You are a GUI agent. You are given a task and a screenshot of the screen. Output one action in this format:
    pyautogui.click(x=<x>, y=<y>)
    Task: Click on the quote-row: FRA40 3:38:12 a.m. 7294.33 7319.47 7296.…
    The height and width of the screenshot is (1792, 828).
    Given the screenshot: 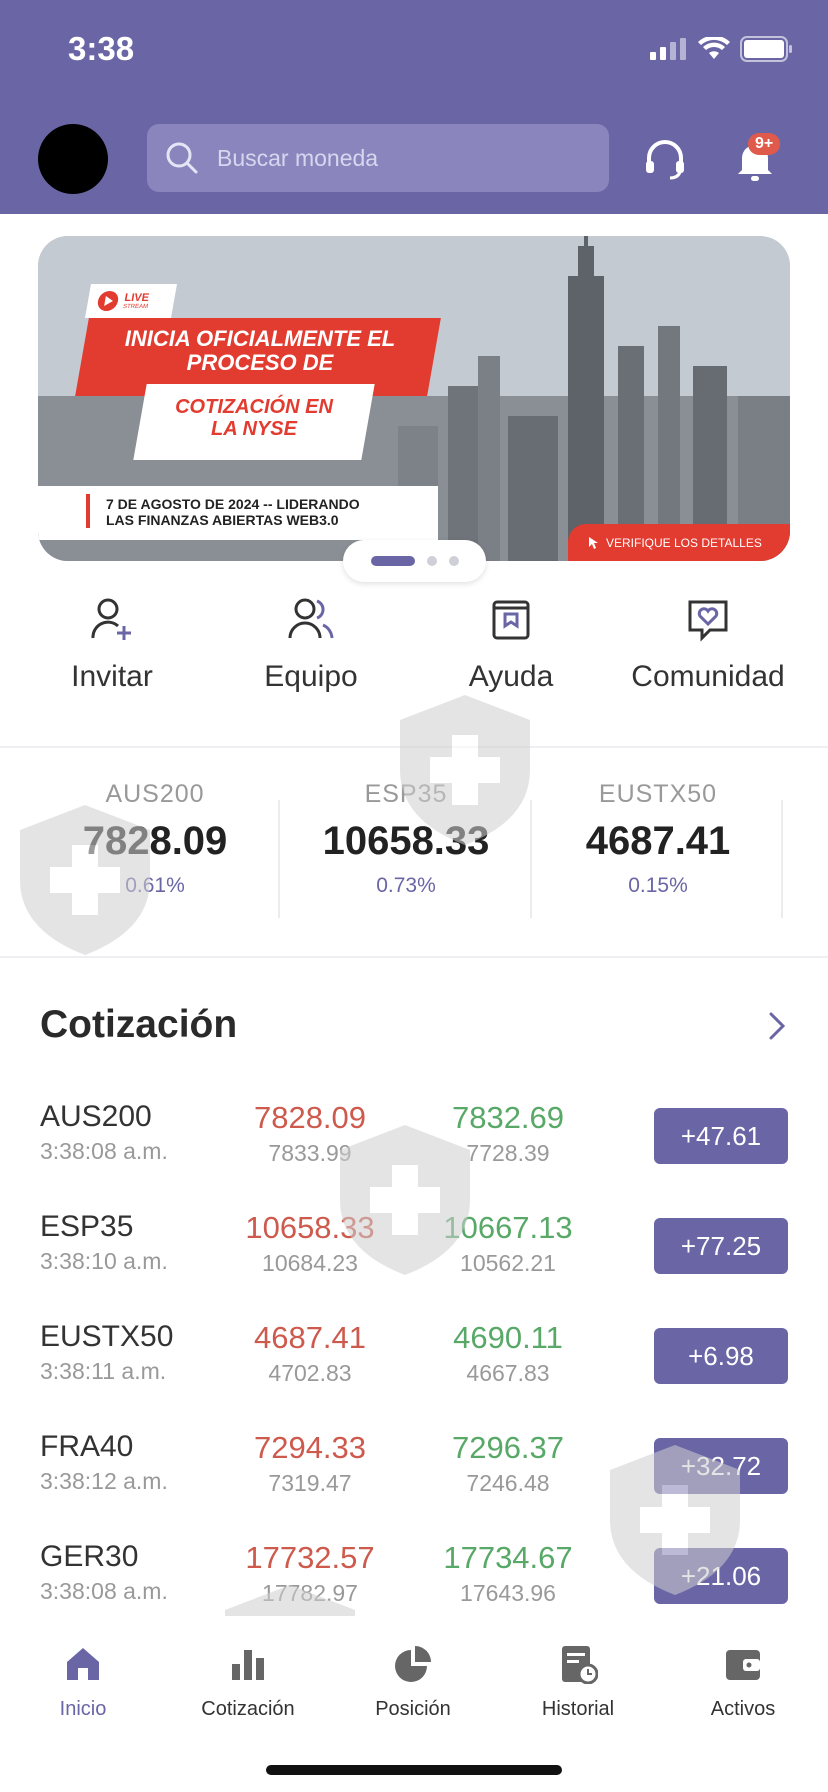 What is the action you would take?
    pyautogui.click(x=414, y=1475)
    